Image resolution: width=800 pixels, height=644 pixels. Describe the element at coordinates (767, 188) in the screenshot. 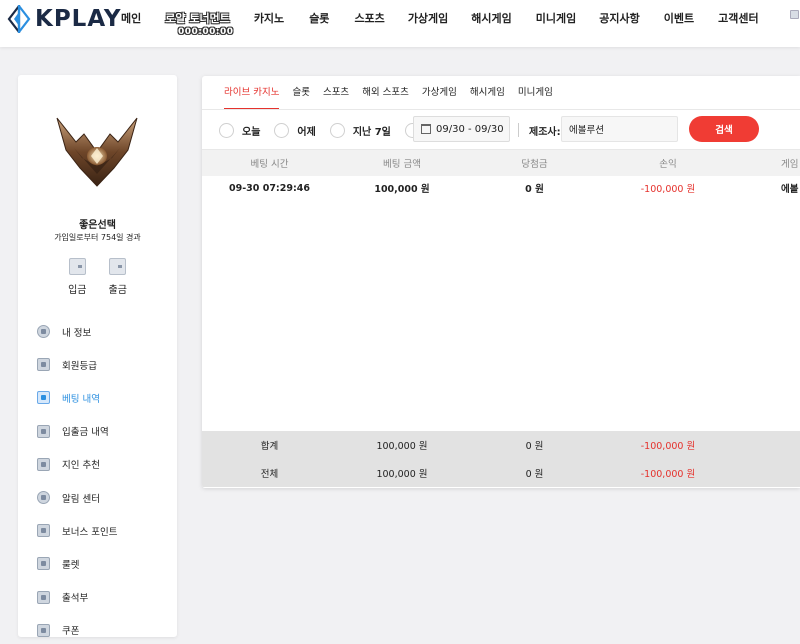

I see `cell-game: 에볼` at that location.